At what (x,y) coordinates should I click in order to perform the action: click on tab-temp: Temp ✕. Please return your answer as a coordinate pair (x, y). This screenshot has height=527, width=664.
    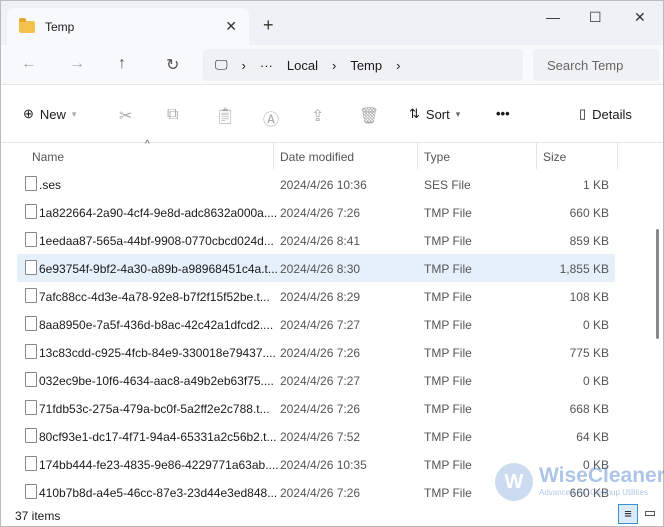
    Looking at the image, I should click on (128, 26).